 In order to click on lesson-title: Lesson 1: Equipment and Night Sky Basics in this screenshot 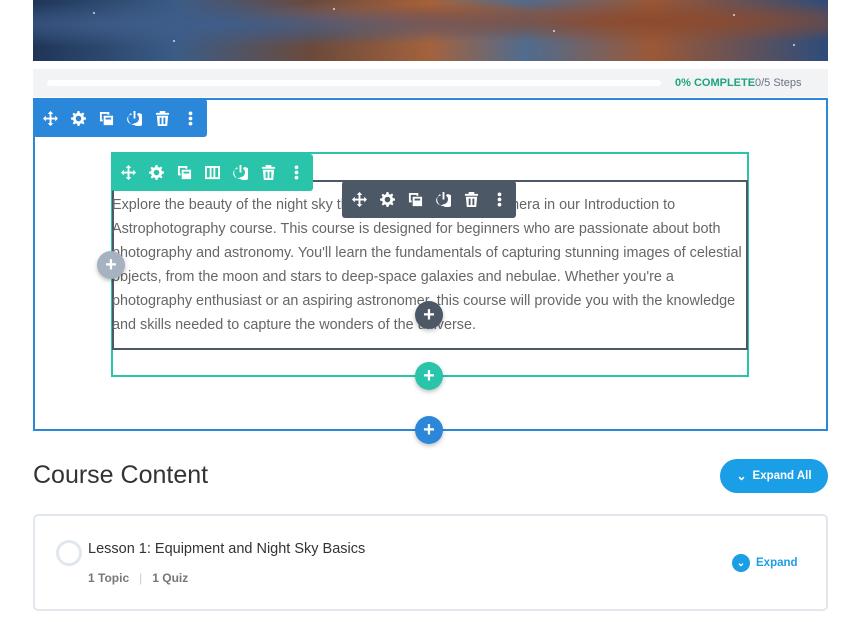, I will do `click(226, 549)`.